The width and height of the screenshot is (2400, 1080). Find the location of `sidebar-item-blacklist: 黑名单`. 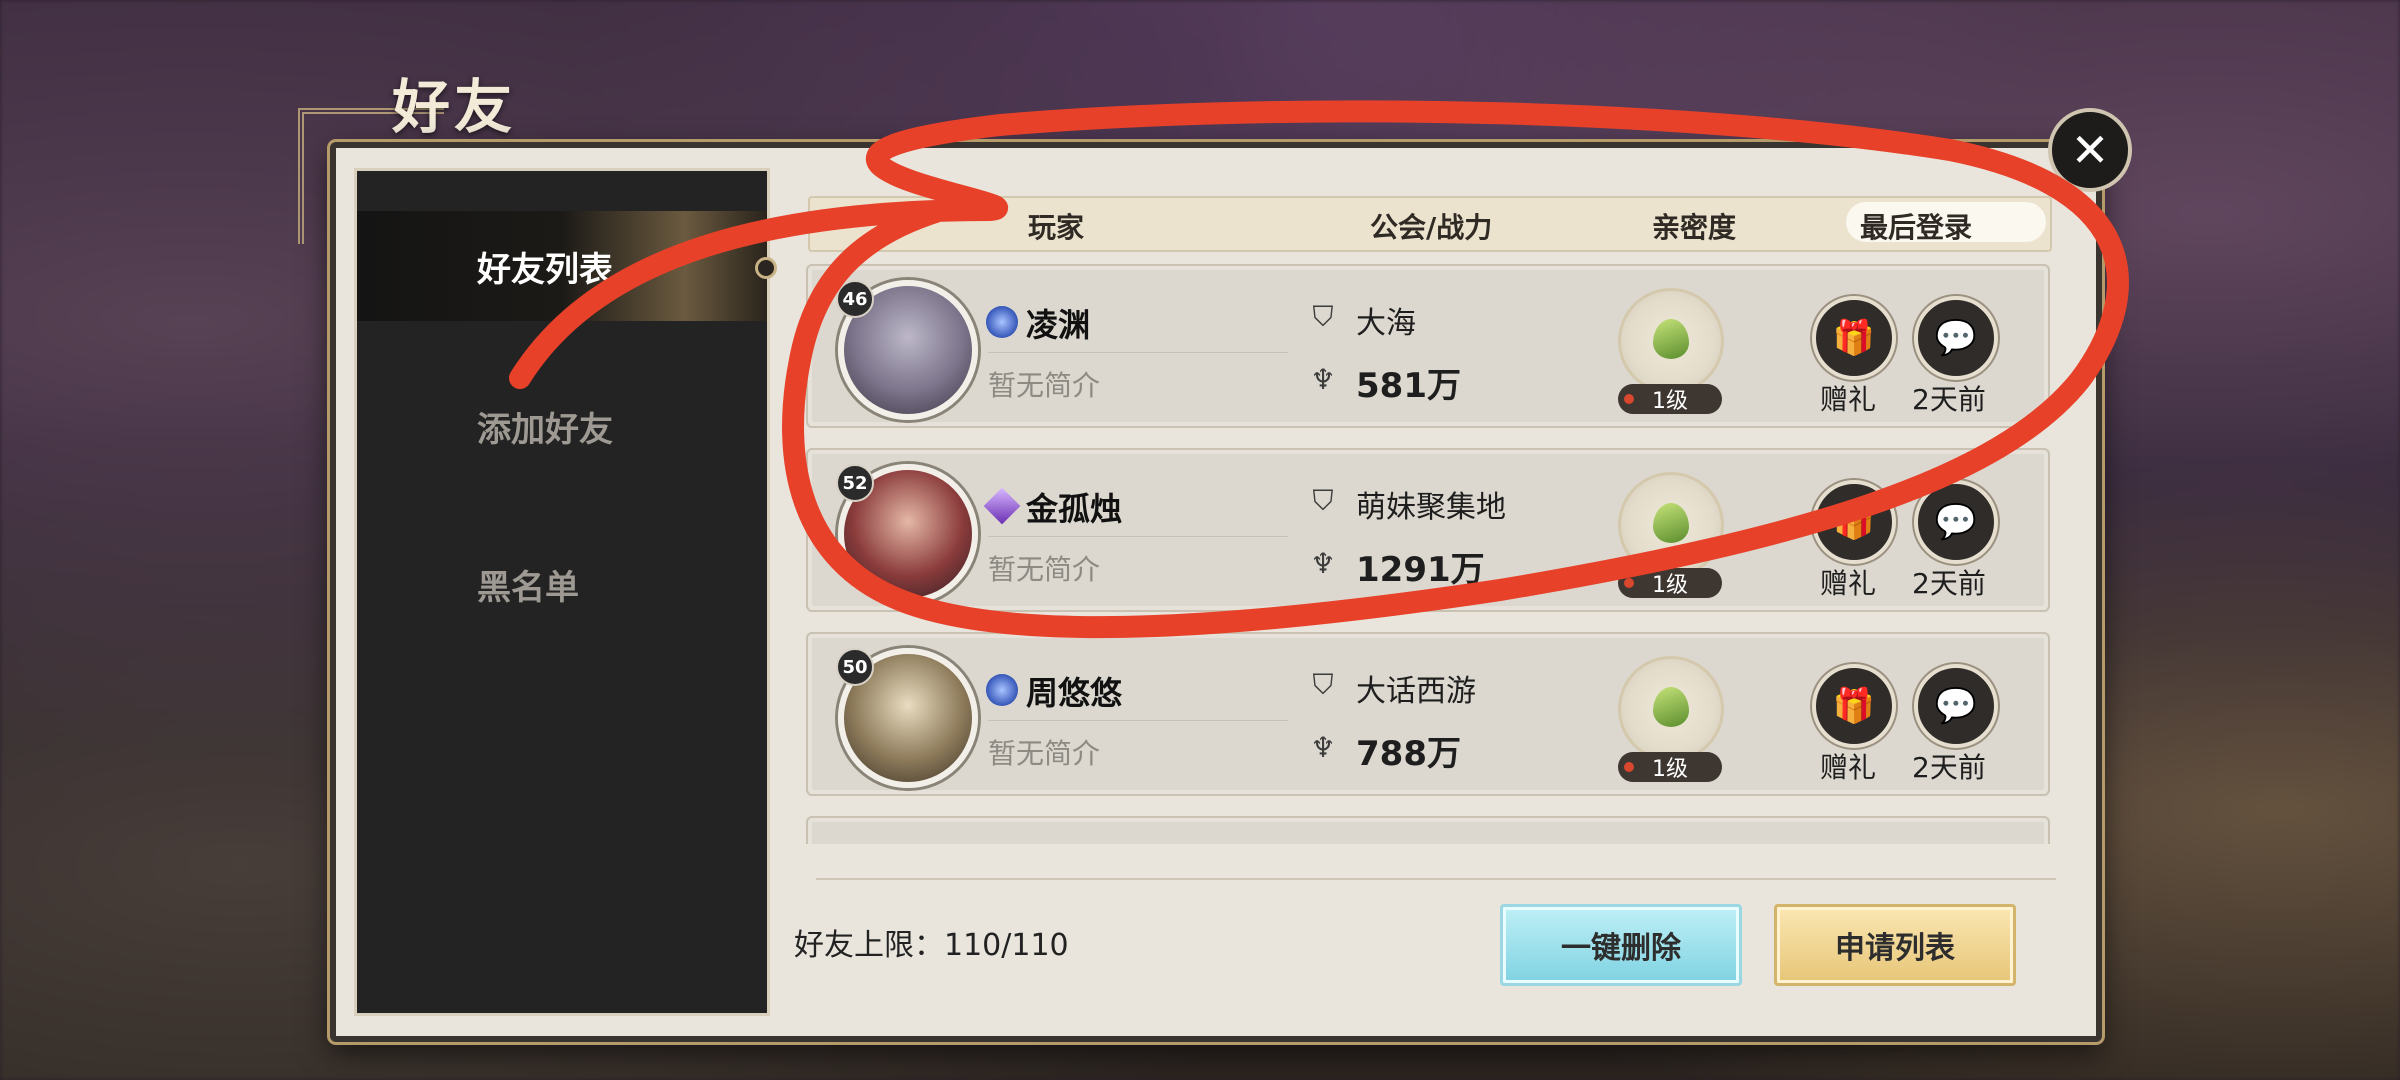

sidebar-item-blacklist: 黑名单 is located at coordinates (562, 584).